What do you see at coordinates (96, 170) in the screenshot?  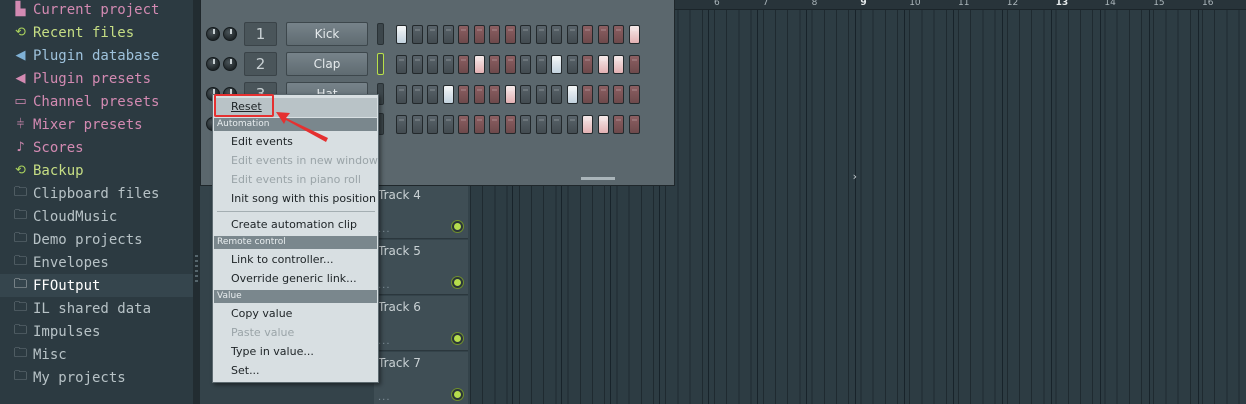 I see `browser-item: ⟲ Backup` at bounding box center [96, 170].